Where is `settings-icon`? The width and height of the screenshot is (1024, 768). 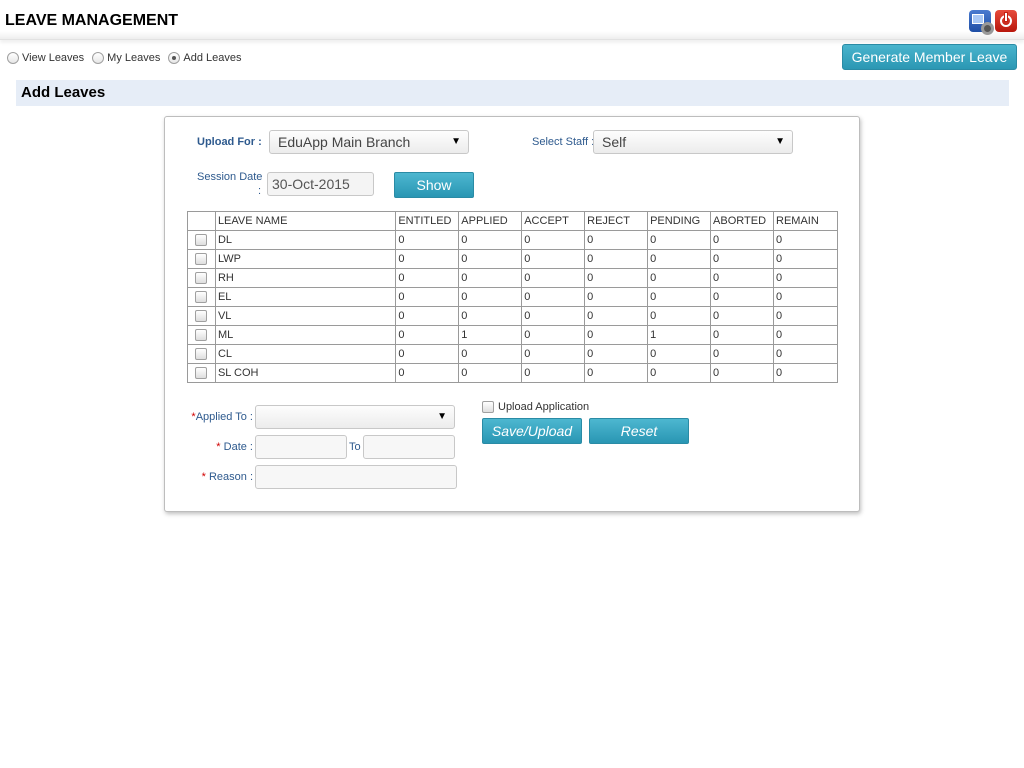 settings-icon is located at coordinates (981, 22).